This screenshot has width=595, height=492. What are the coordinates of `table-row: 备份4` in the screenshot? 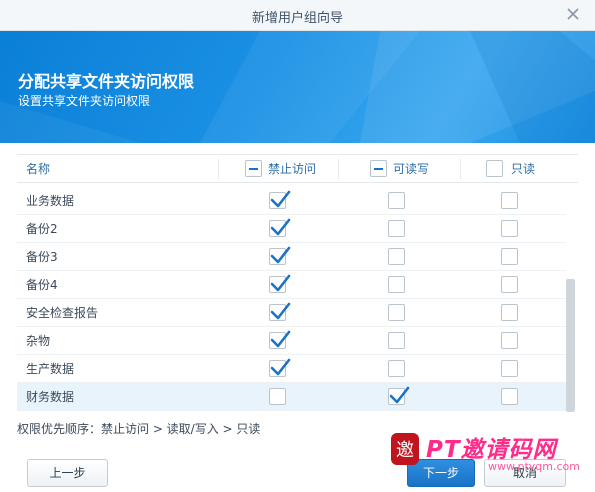 It's located at (291, 285).